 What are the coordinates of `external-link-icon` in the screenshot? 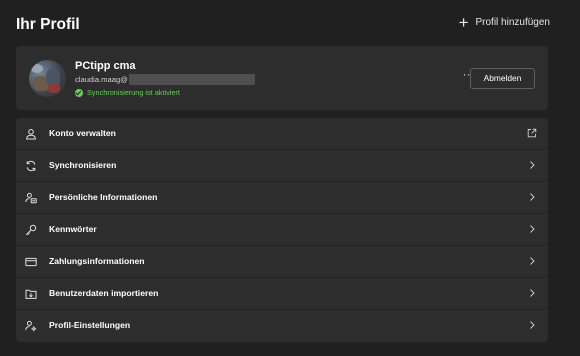 It's located at (532, 133).